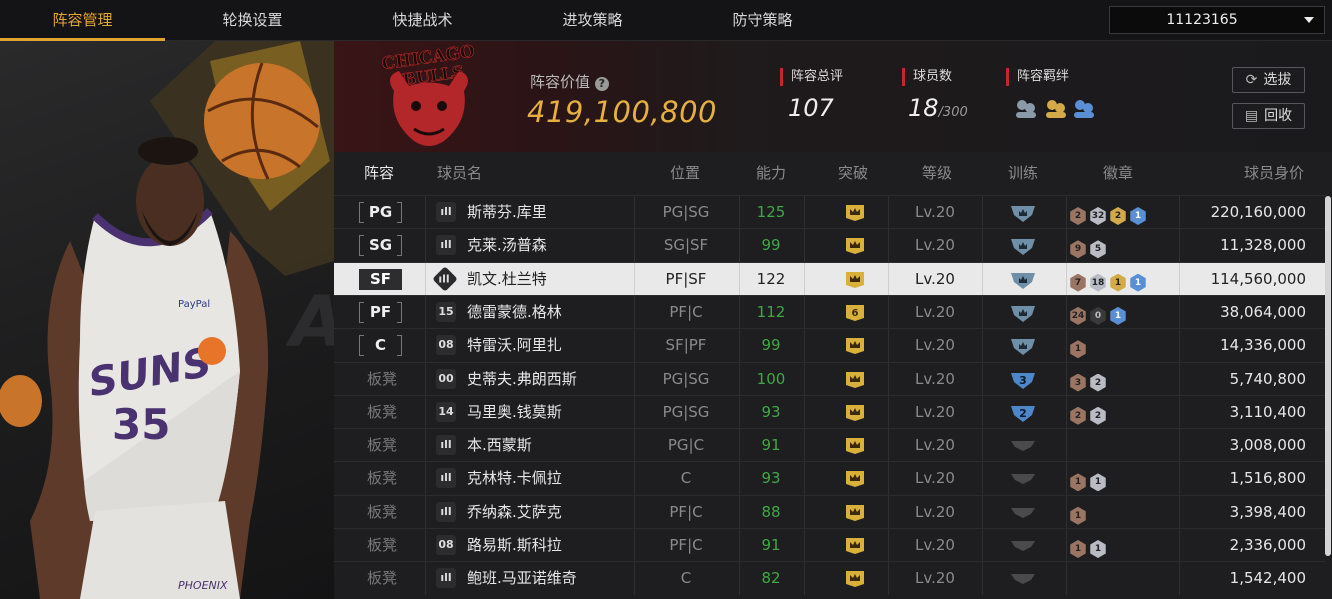 The width and height of the screenshot is (1332, 599). What do you see at coordinates (686, 545) in the screenshot?
I see `player-position: PF|C` at bounding box center [686, 545].